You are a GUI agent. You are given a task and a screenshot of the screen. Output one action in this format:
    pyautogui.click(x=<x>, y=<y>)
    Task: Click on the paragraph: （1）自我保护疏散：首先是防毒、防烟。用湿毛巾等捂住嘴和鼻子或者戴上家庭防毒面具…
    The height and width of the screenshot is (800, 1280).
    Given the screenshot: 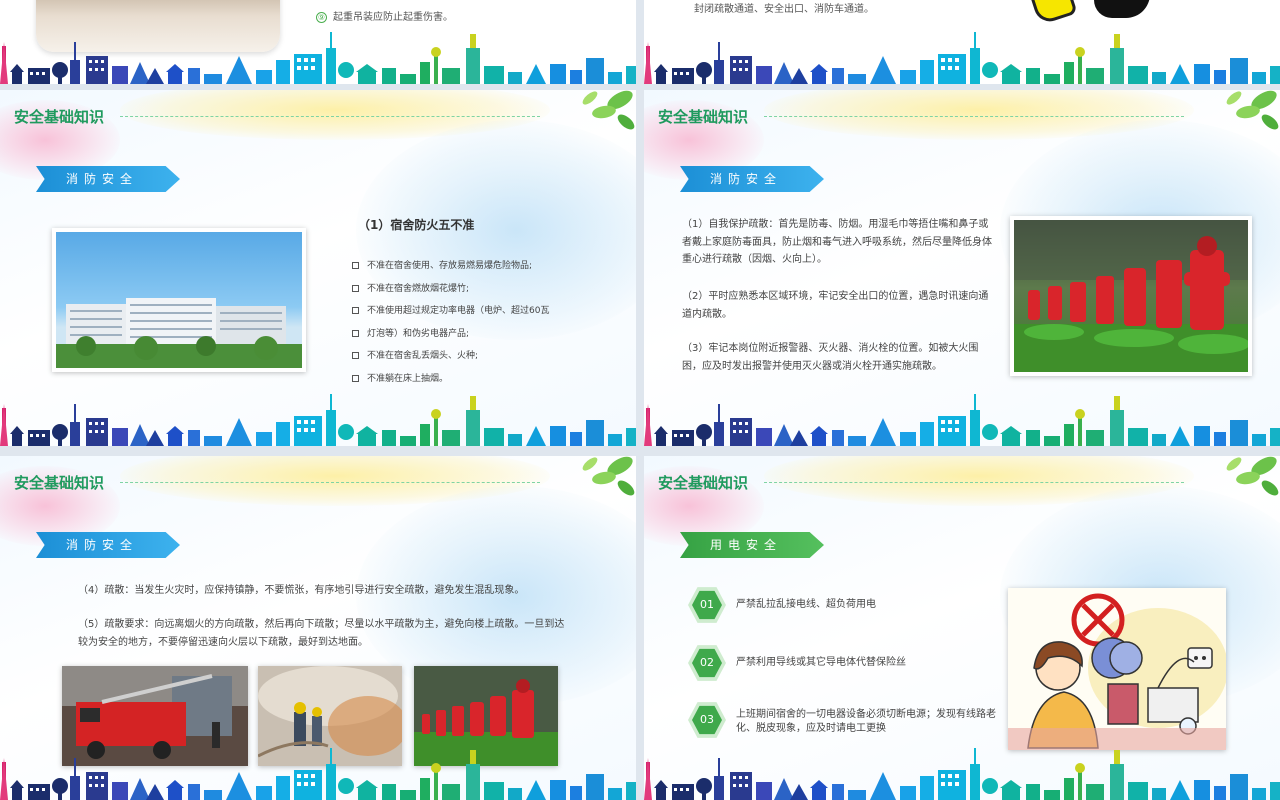 What is the action you would take?
    pyautogui.click(x=837, y=242)
    